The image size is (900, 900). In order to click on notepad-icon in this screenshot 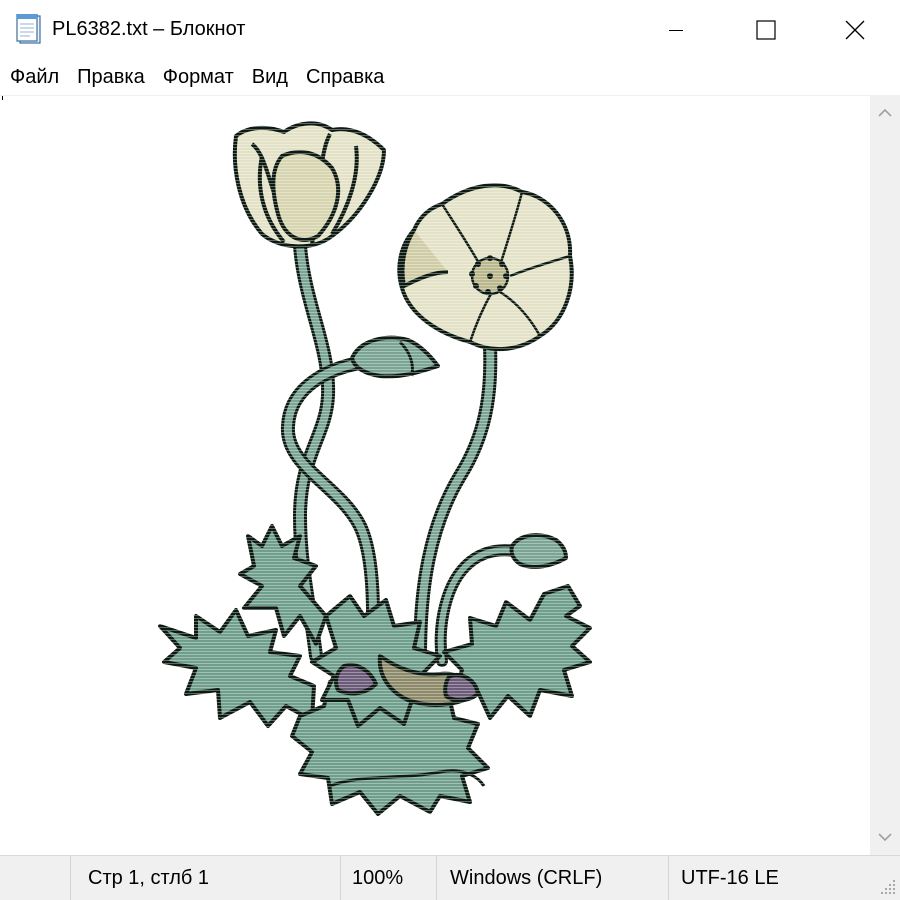, I will do `click(28, 29)`.